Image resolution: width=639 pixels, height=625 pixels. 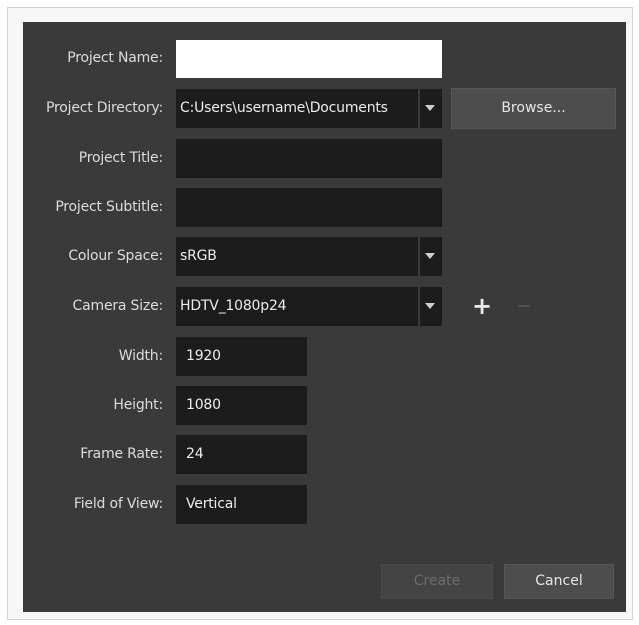 I want to click on colour-space-label: Colour Space:, so click(x=115, y=256).